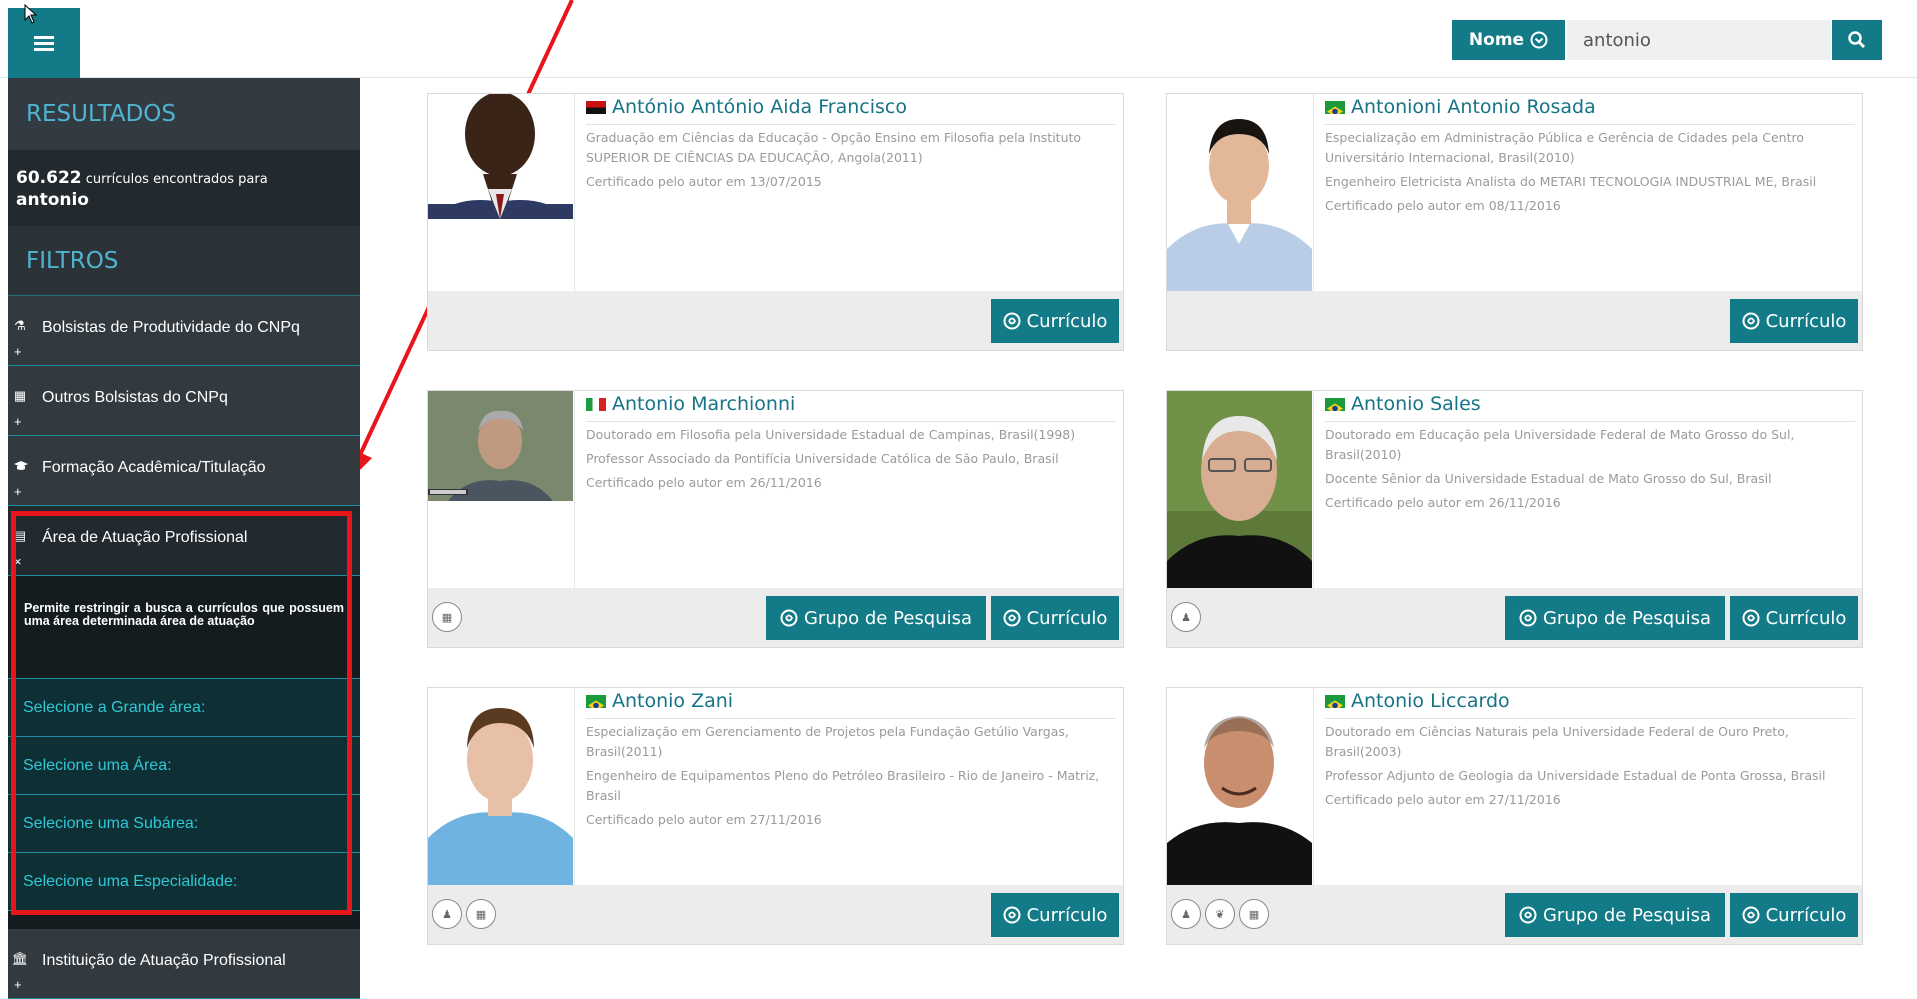  Describe the element at coordinates (1443, 205) in the screenshot. I see `info-line: Certificado pelo autor em 08/11/2016` at that location.